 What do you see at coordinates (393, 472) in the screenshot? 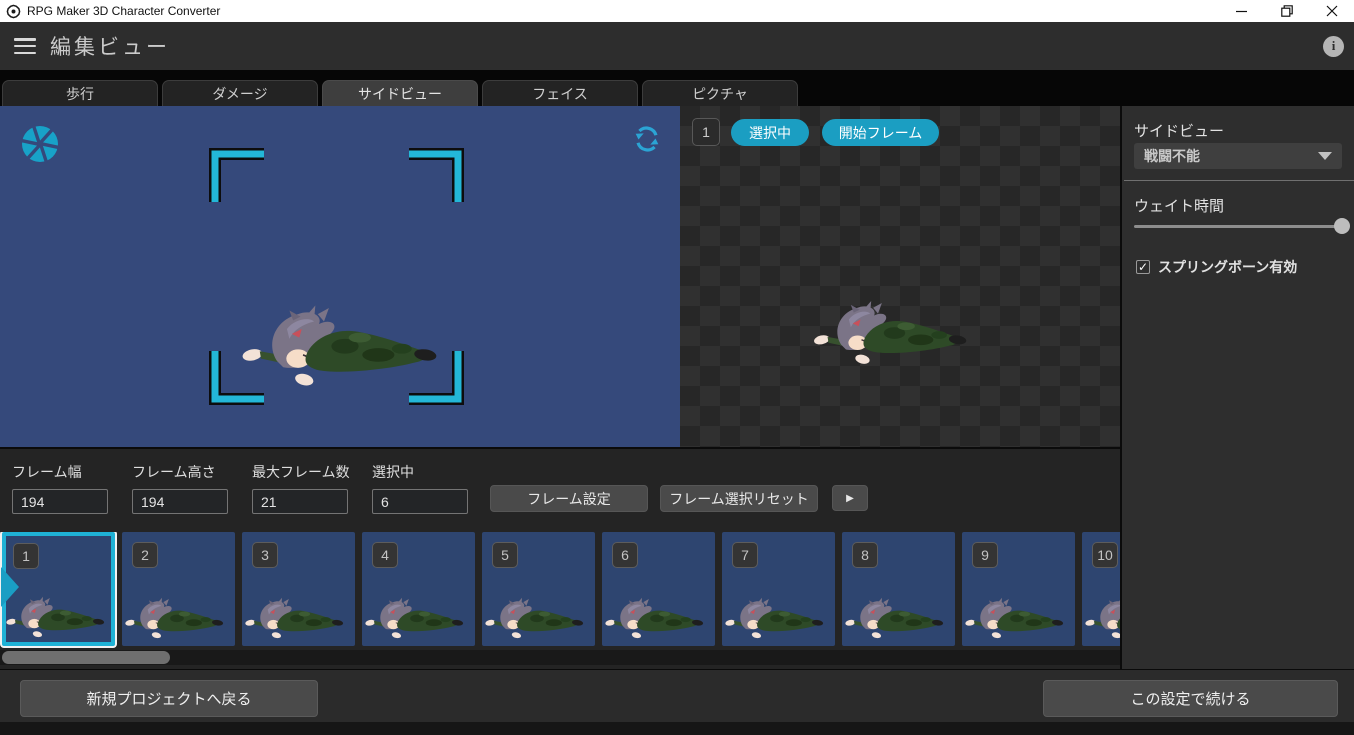
I see `field-label: 選択中` at bounding box center [393, 472].